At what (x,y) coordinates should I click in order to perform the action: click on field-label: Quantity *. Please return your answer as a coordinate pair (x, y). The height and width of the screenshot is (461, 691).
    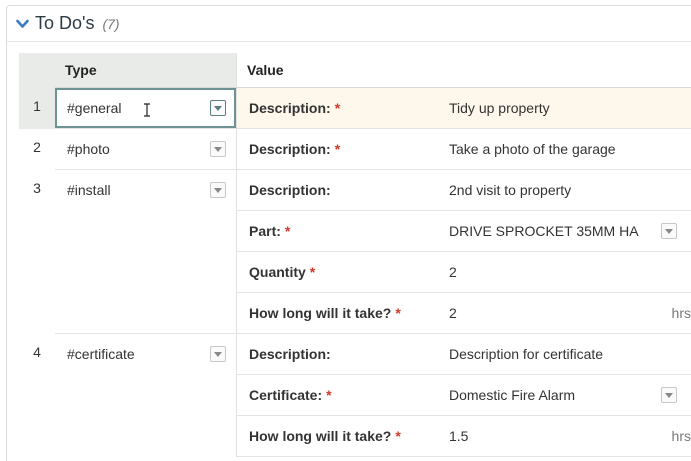
    Looking at the image, I should click on (282, 272).